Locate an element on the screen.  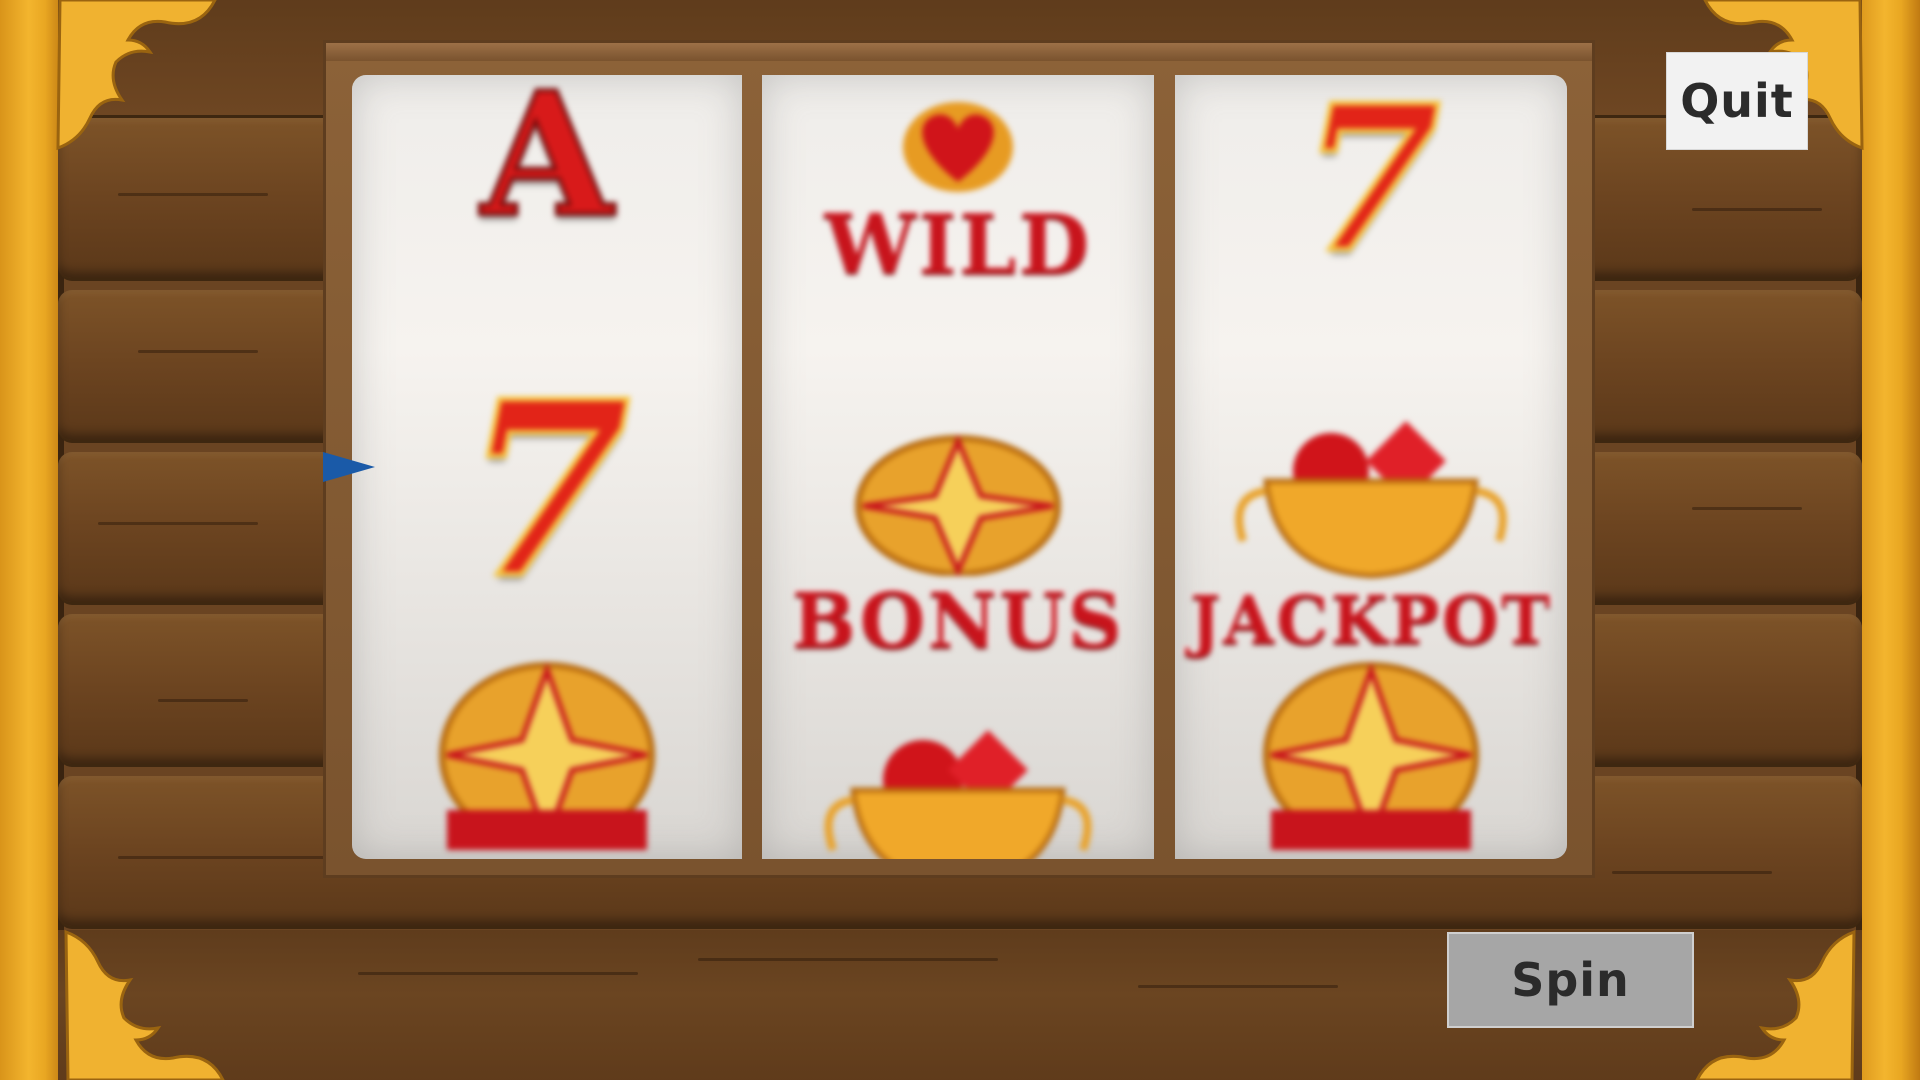
reel-2: WILD BONUS is located at coordinates (958, 467).